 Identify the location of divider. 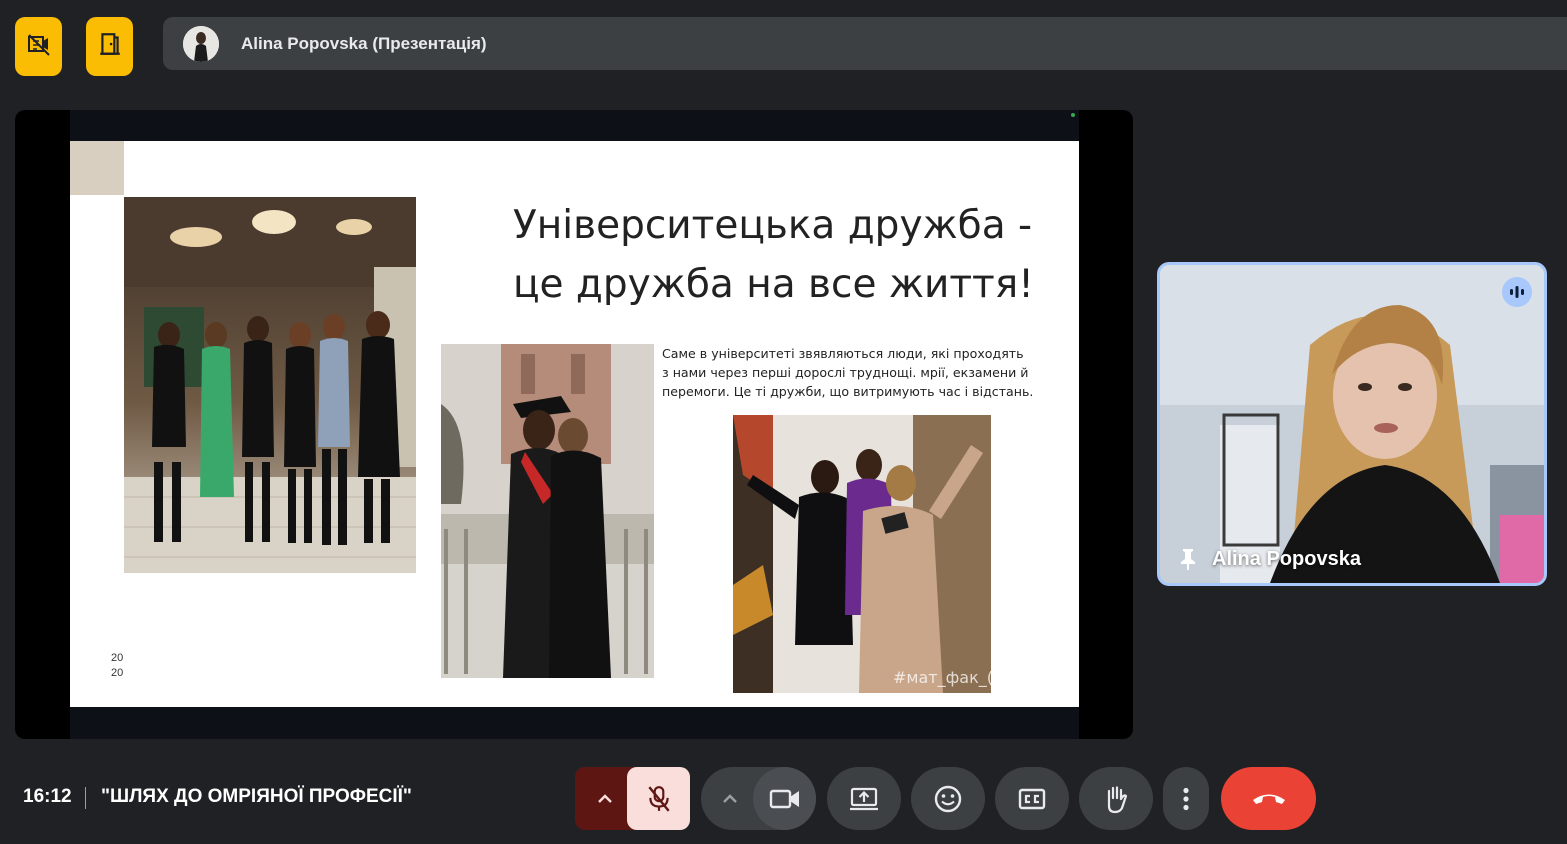
(85, 798).